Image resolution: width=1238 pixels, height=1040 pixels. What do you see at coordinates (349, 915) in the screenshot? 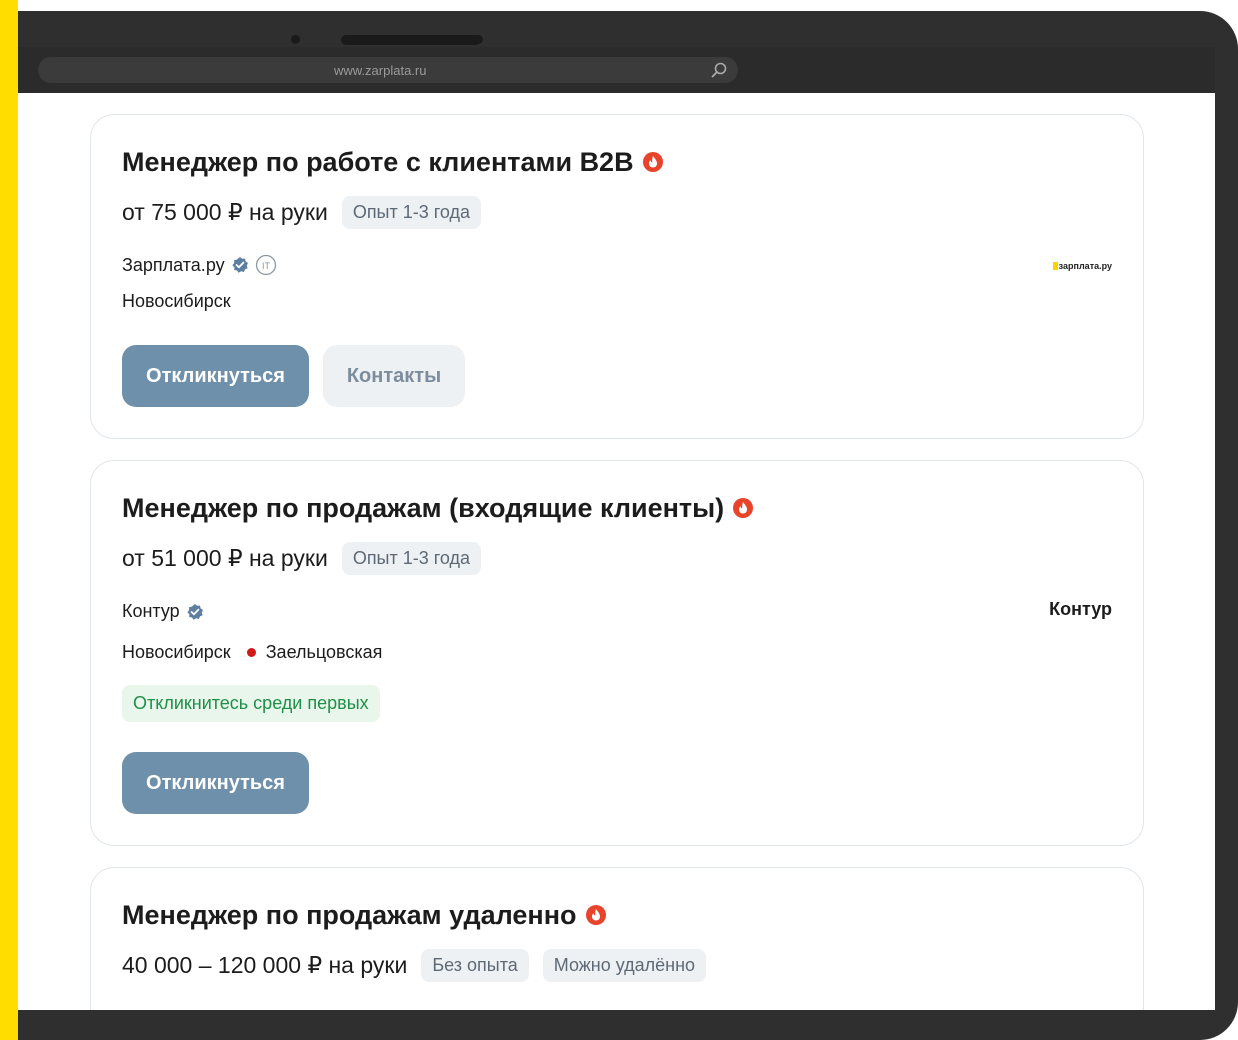
I see `vacancy-title-text: Менеджер по продажам удаленно` at bounding box center [349, 915].